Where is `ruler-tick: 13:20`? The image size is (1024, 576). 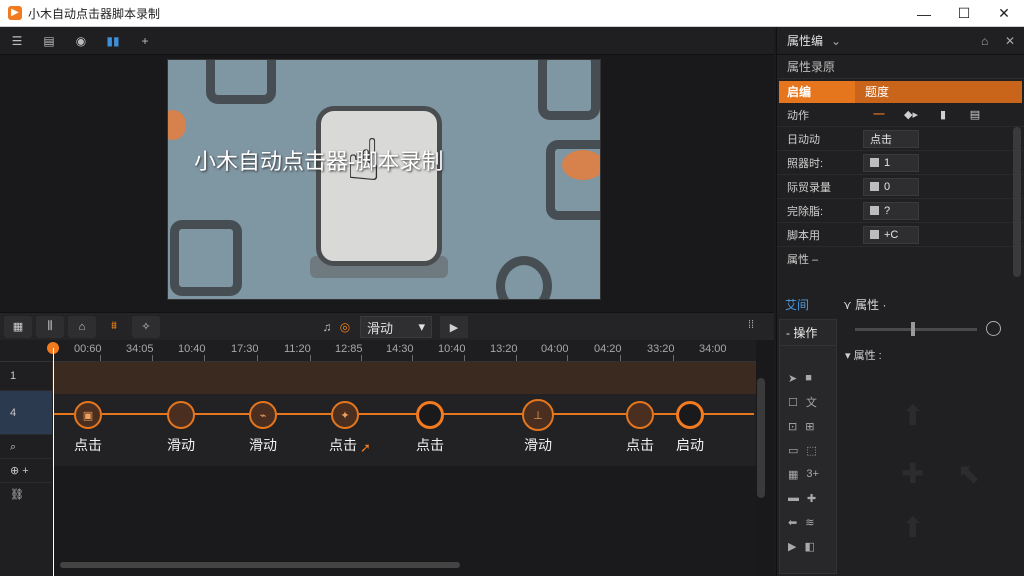 ruler-tick: 13:20 is located at coordinates (504, 349).